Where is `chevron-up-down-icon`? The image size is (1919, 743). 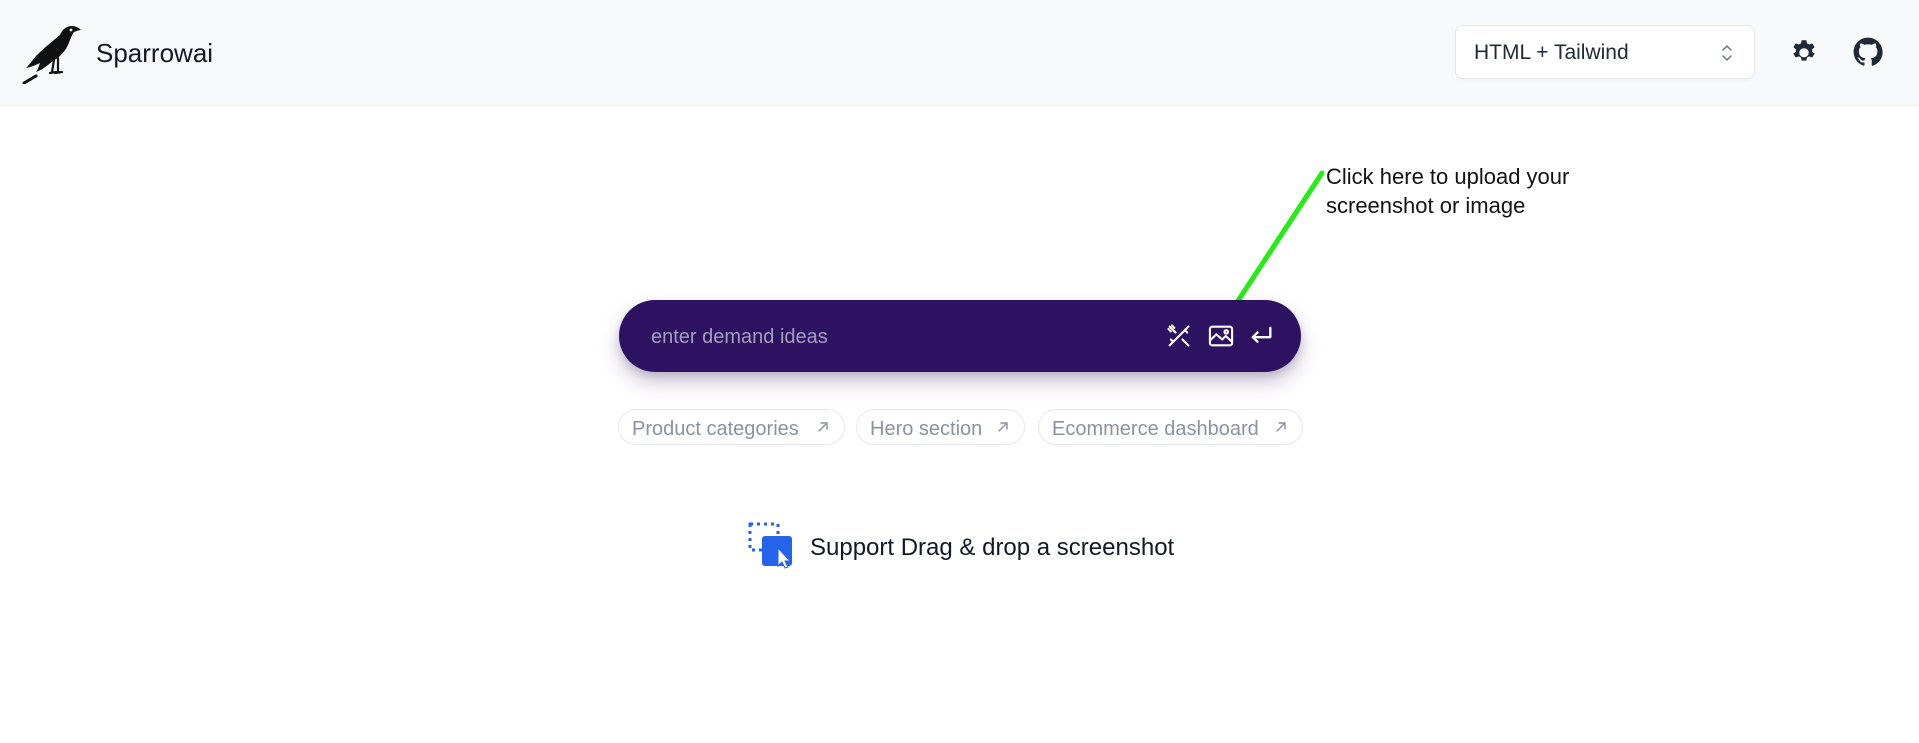 chevron-up-down-icon is located at coordinates (1727, 53).